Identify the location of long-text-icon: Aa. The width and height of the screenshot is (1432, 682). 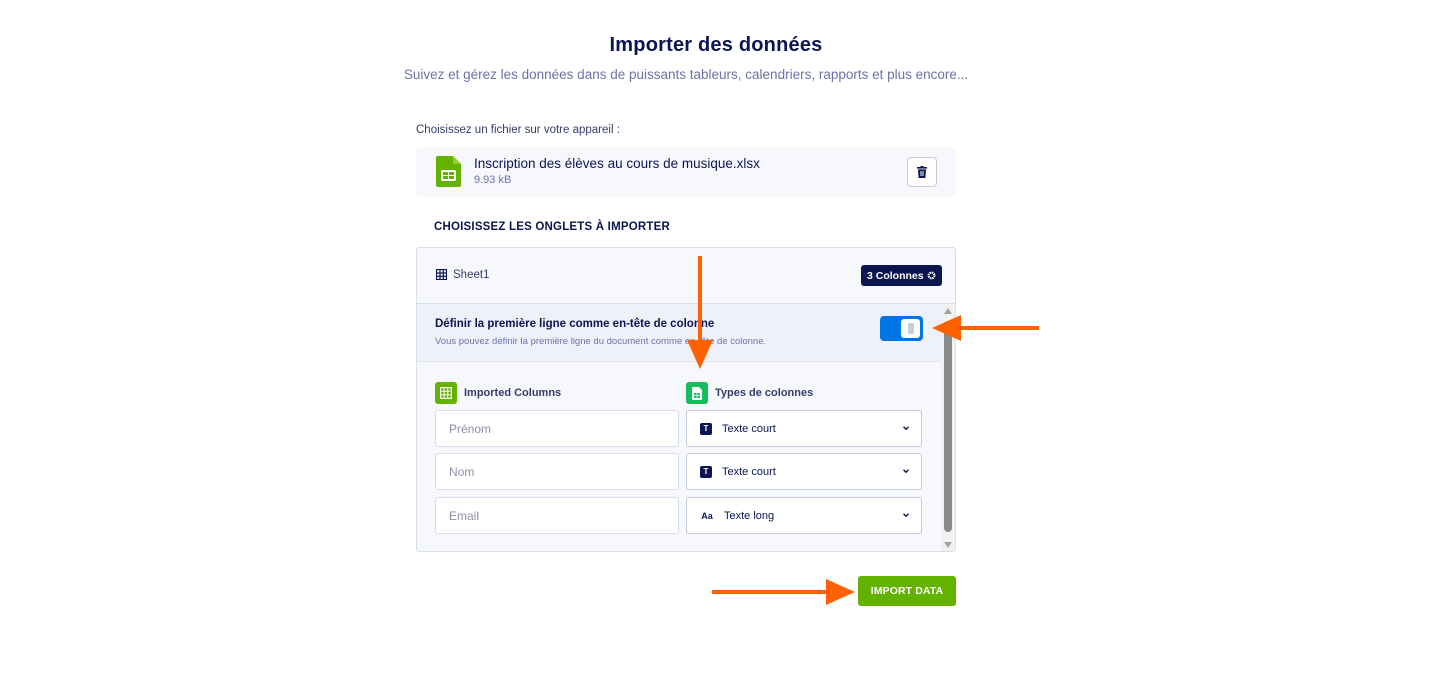
(707, 515).